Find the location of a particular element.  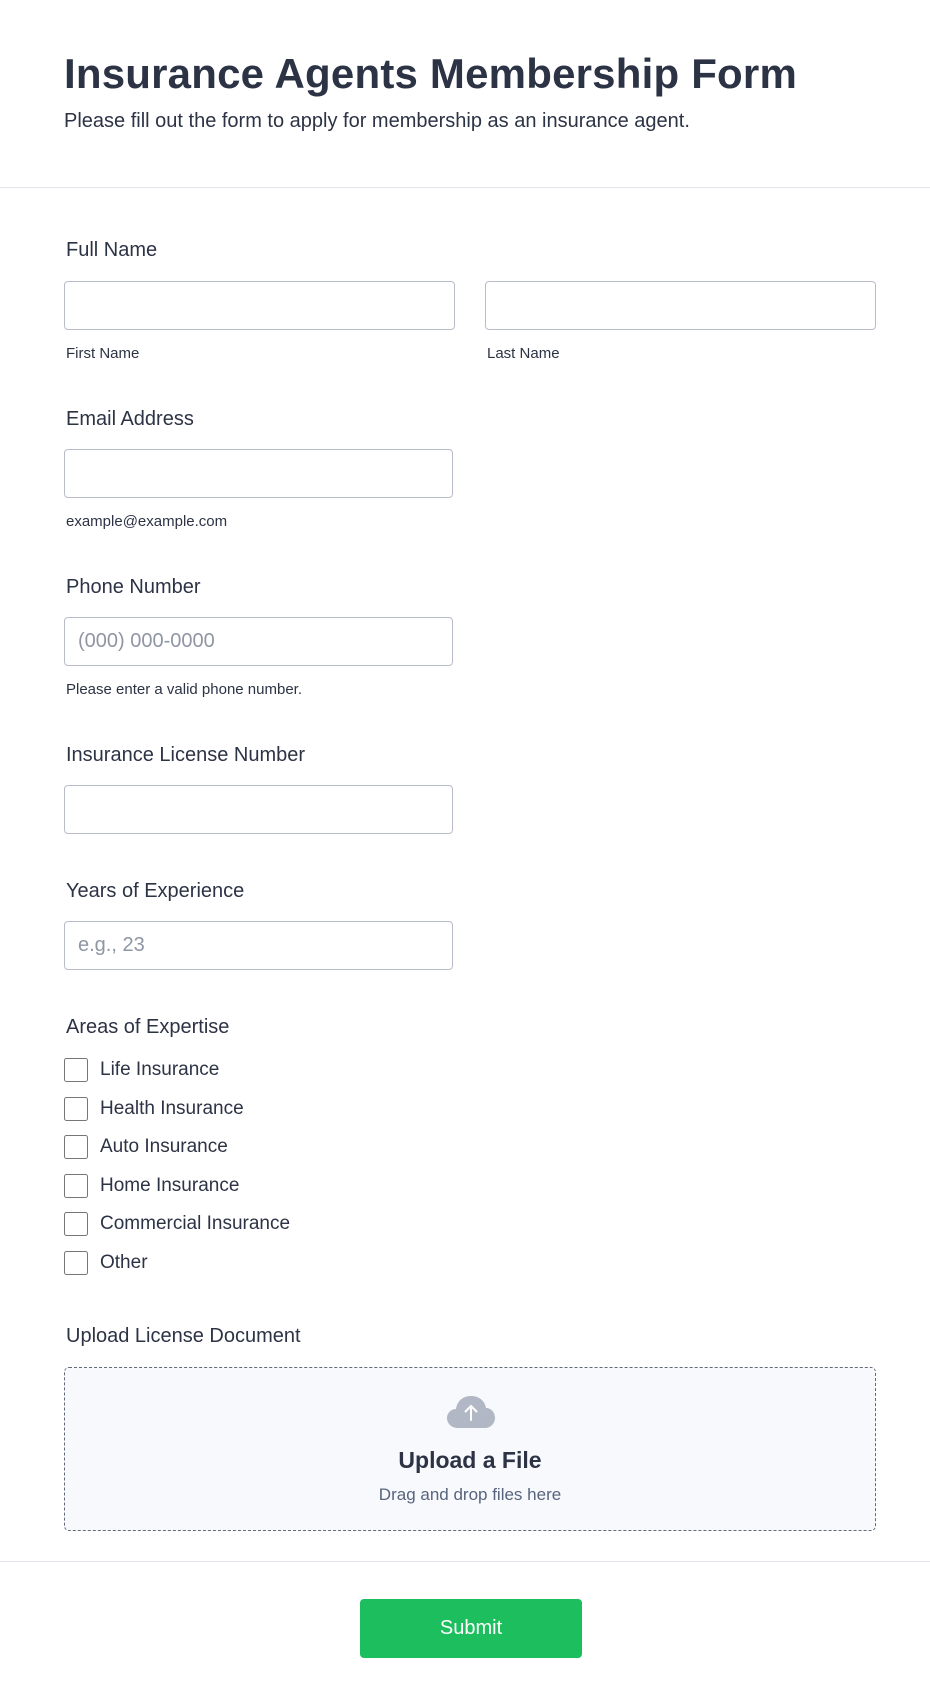

last-name-sublabel: Last Name is located at coordinates (523, 353).